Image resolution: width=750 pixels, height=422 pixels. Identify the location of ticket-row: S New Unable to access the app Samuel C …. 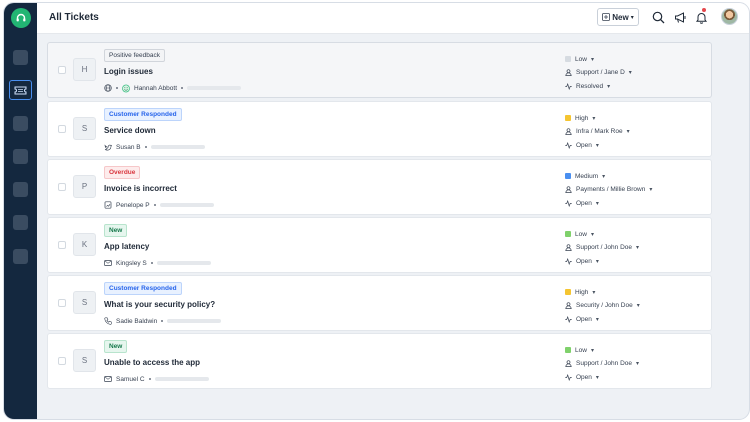
(379, 361).